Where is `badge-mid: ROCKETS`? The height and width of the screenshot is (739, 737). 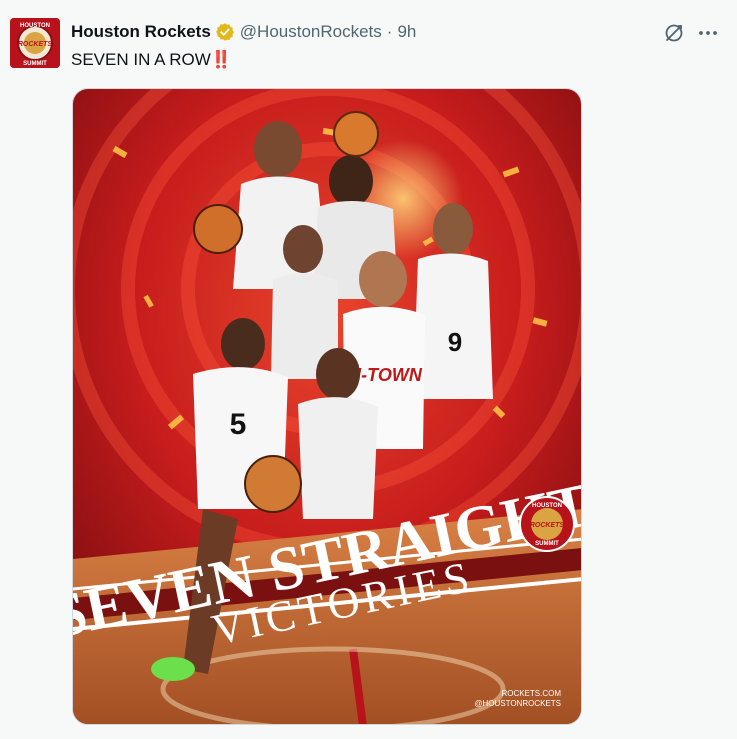 badge-mid: ROCKETS is located at coordinates (547, 525).